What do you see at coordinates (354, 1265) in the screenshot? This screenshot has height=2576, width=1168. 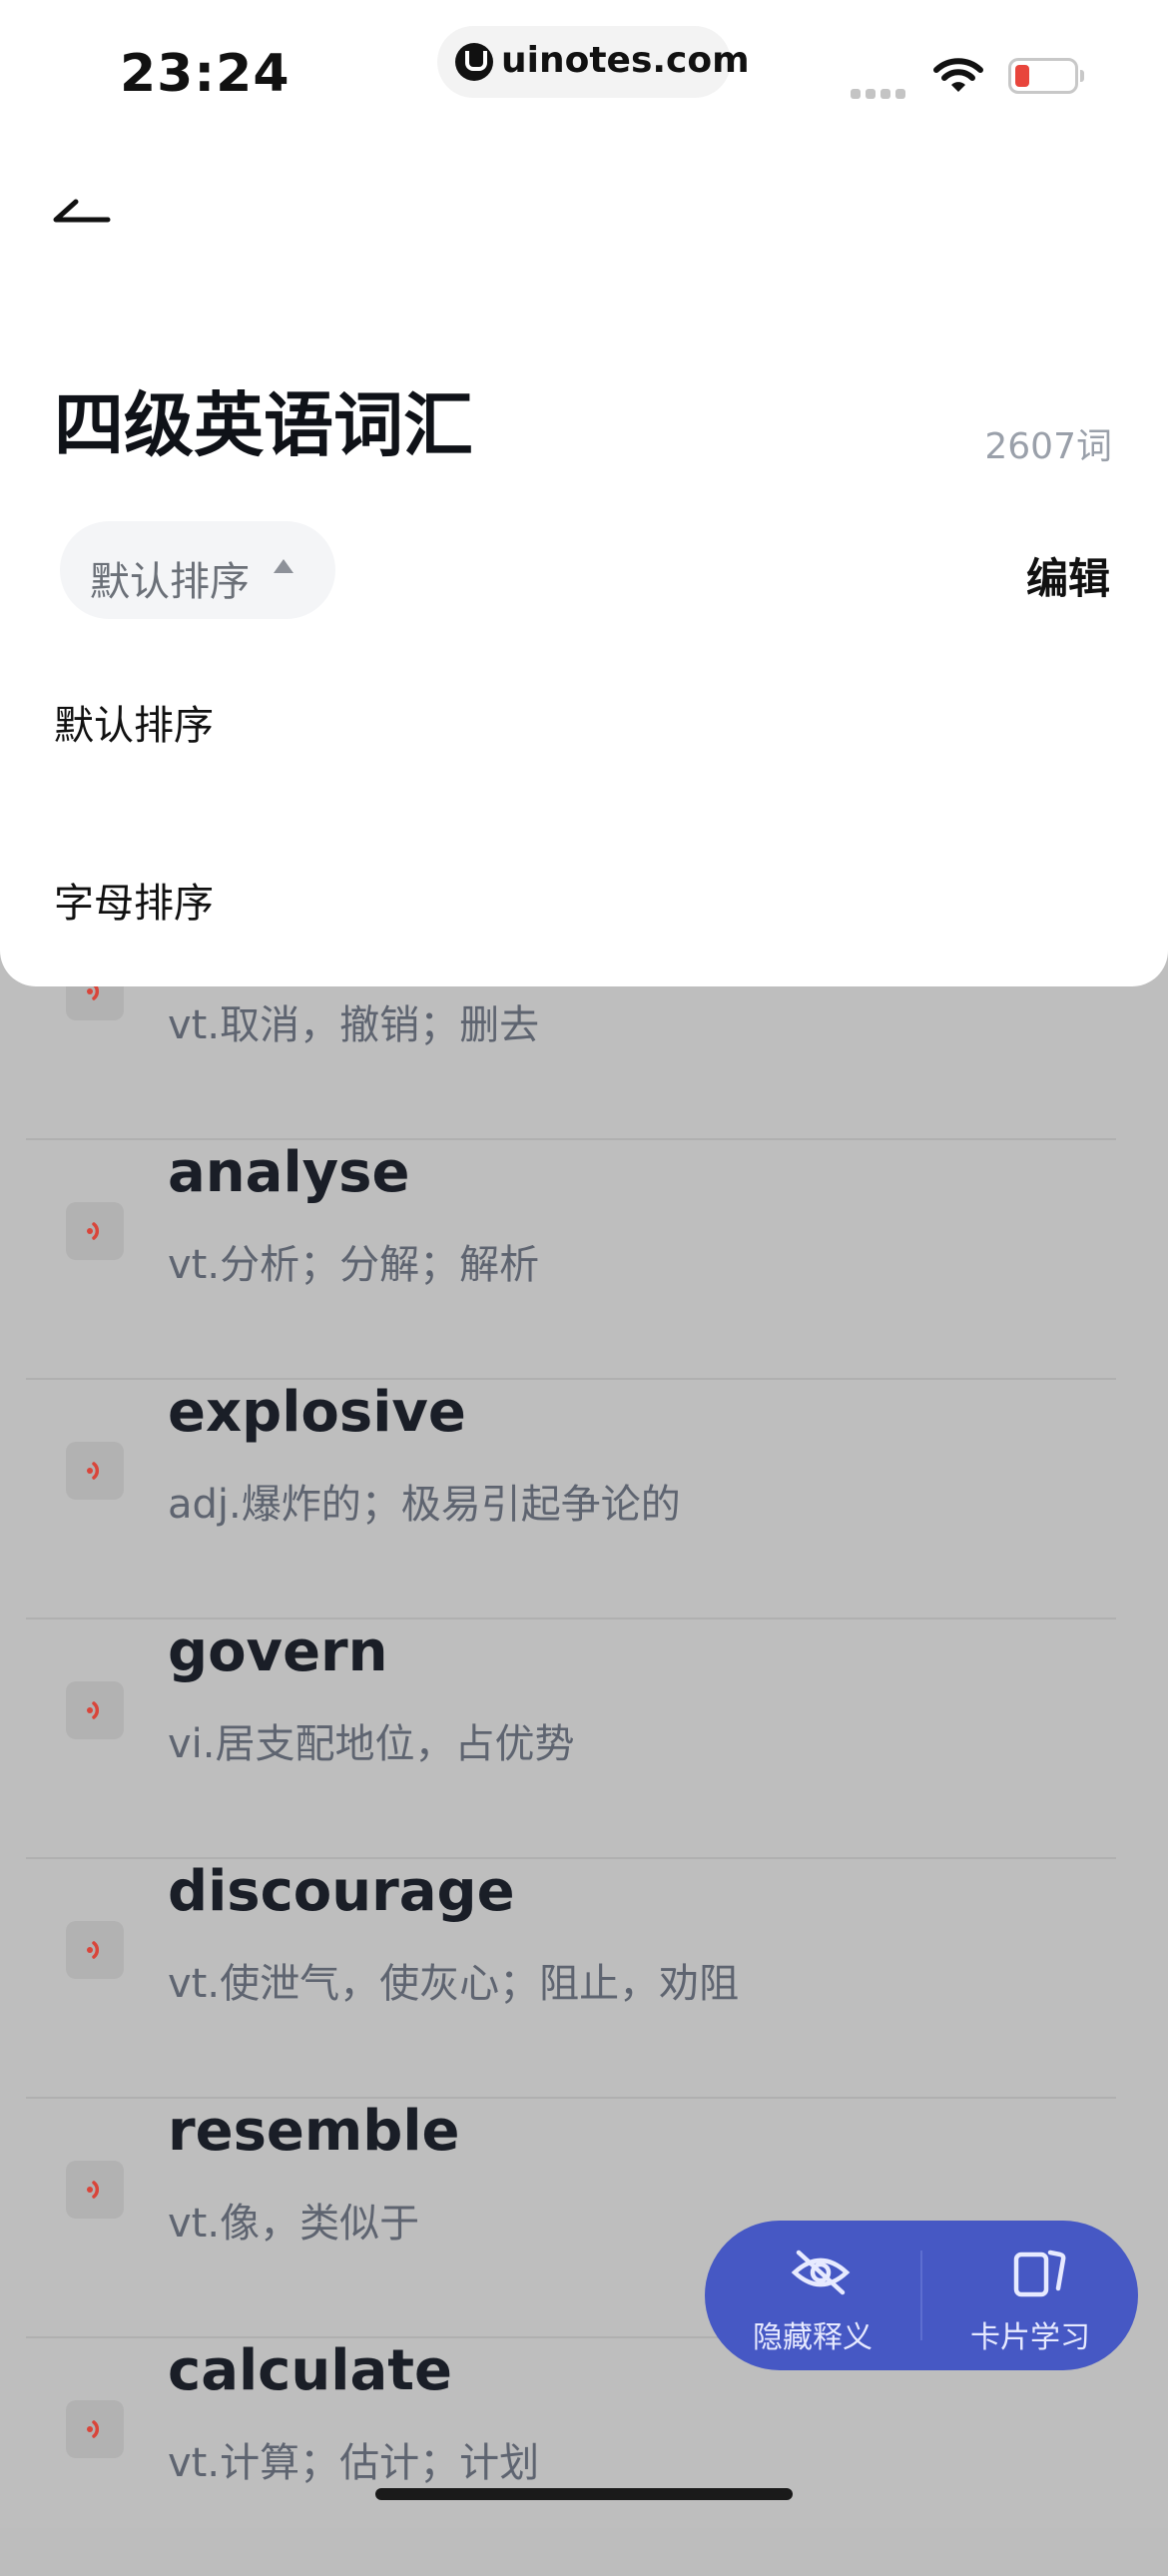 I see `word-definition: vt.分析；分解；解析` at bounding box center [354, 1265].